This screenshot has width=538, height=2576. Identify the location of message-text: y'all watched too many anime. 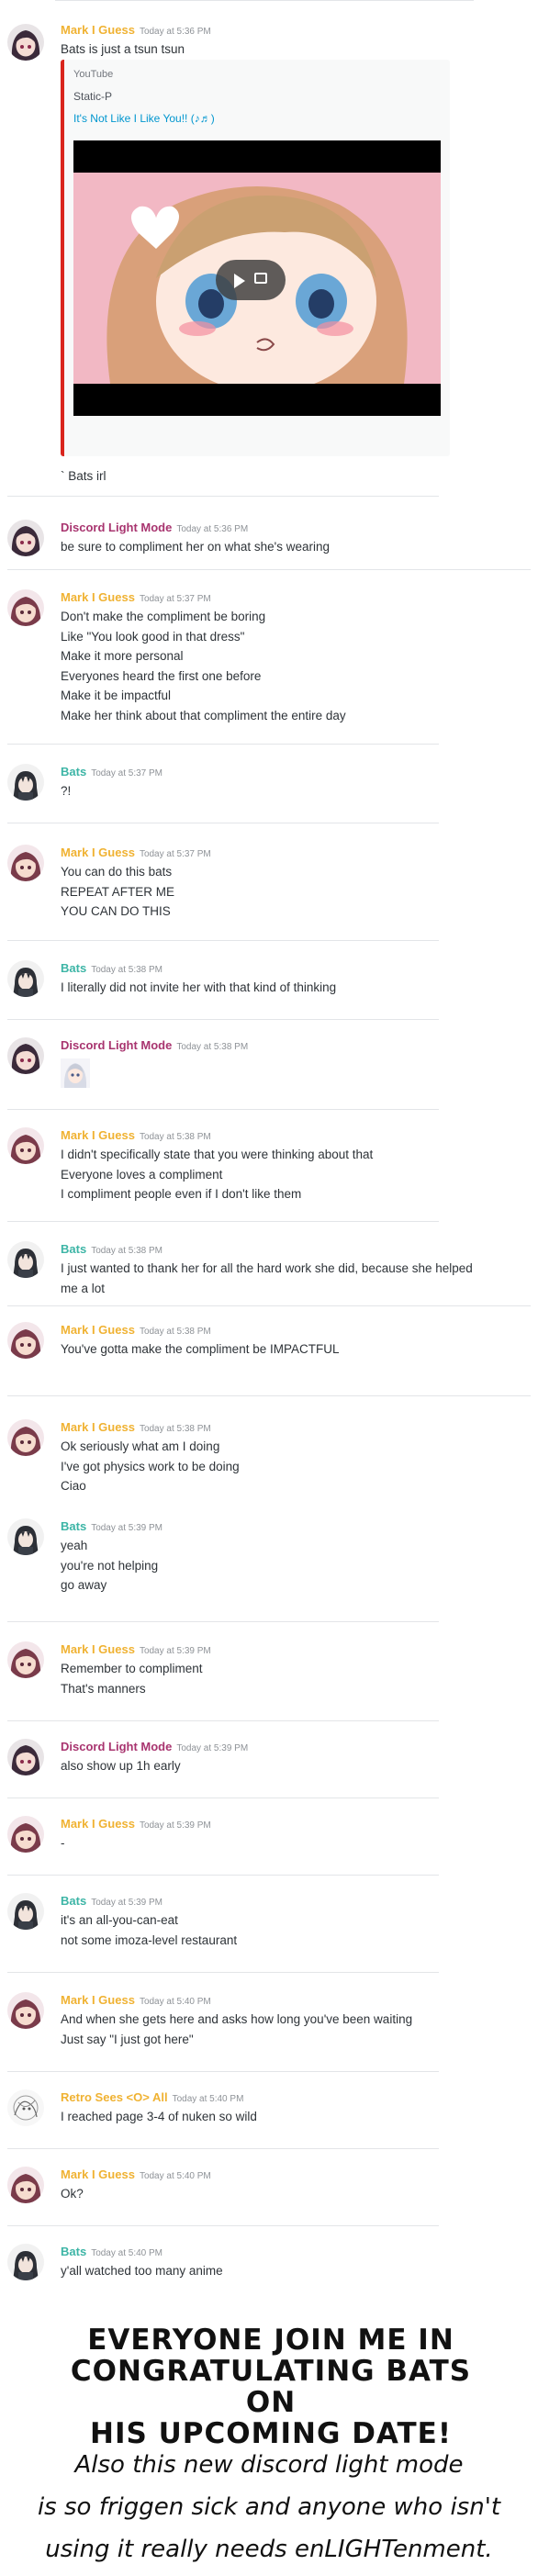
(142, 2271).